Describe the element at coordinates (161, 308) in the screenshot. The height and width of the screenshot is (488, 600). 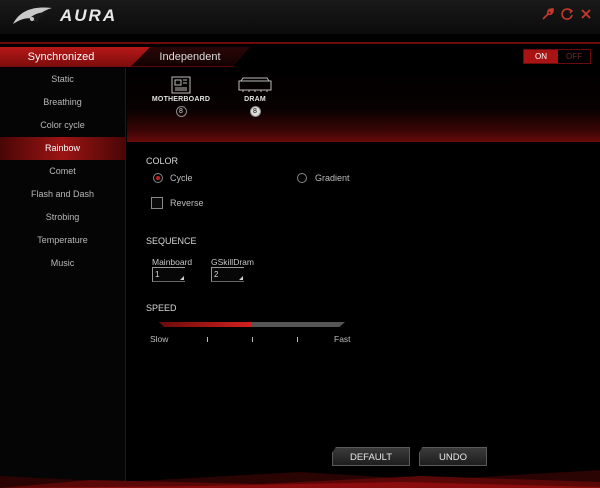
I see `speed-section-label: SPEED` at that location.